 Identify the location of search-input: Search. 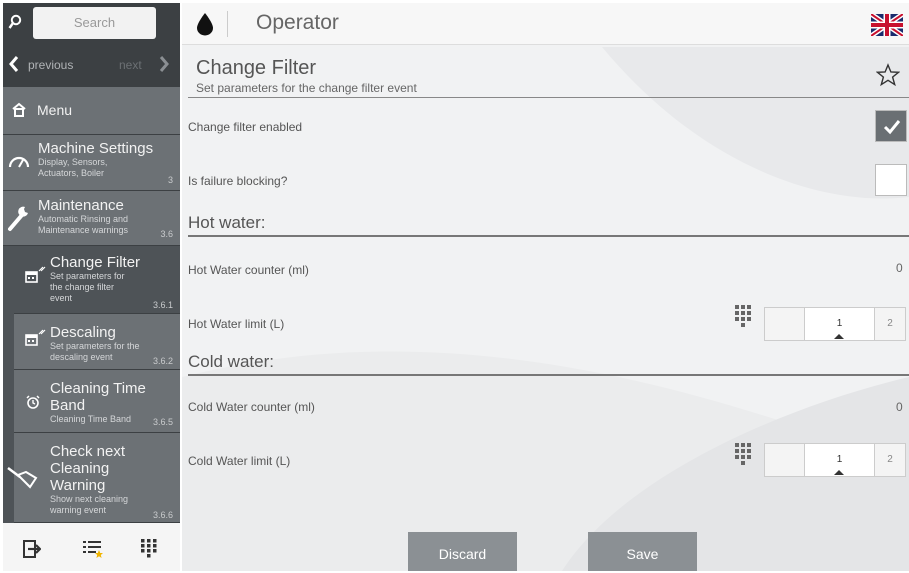
(94, 23).